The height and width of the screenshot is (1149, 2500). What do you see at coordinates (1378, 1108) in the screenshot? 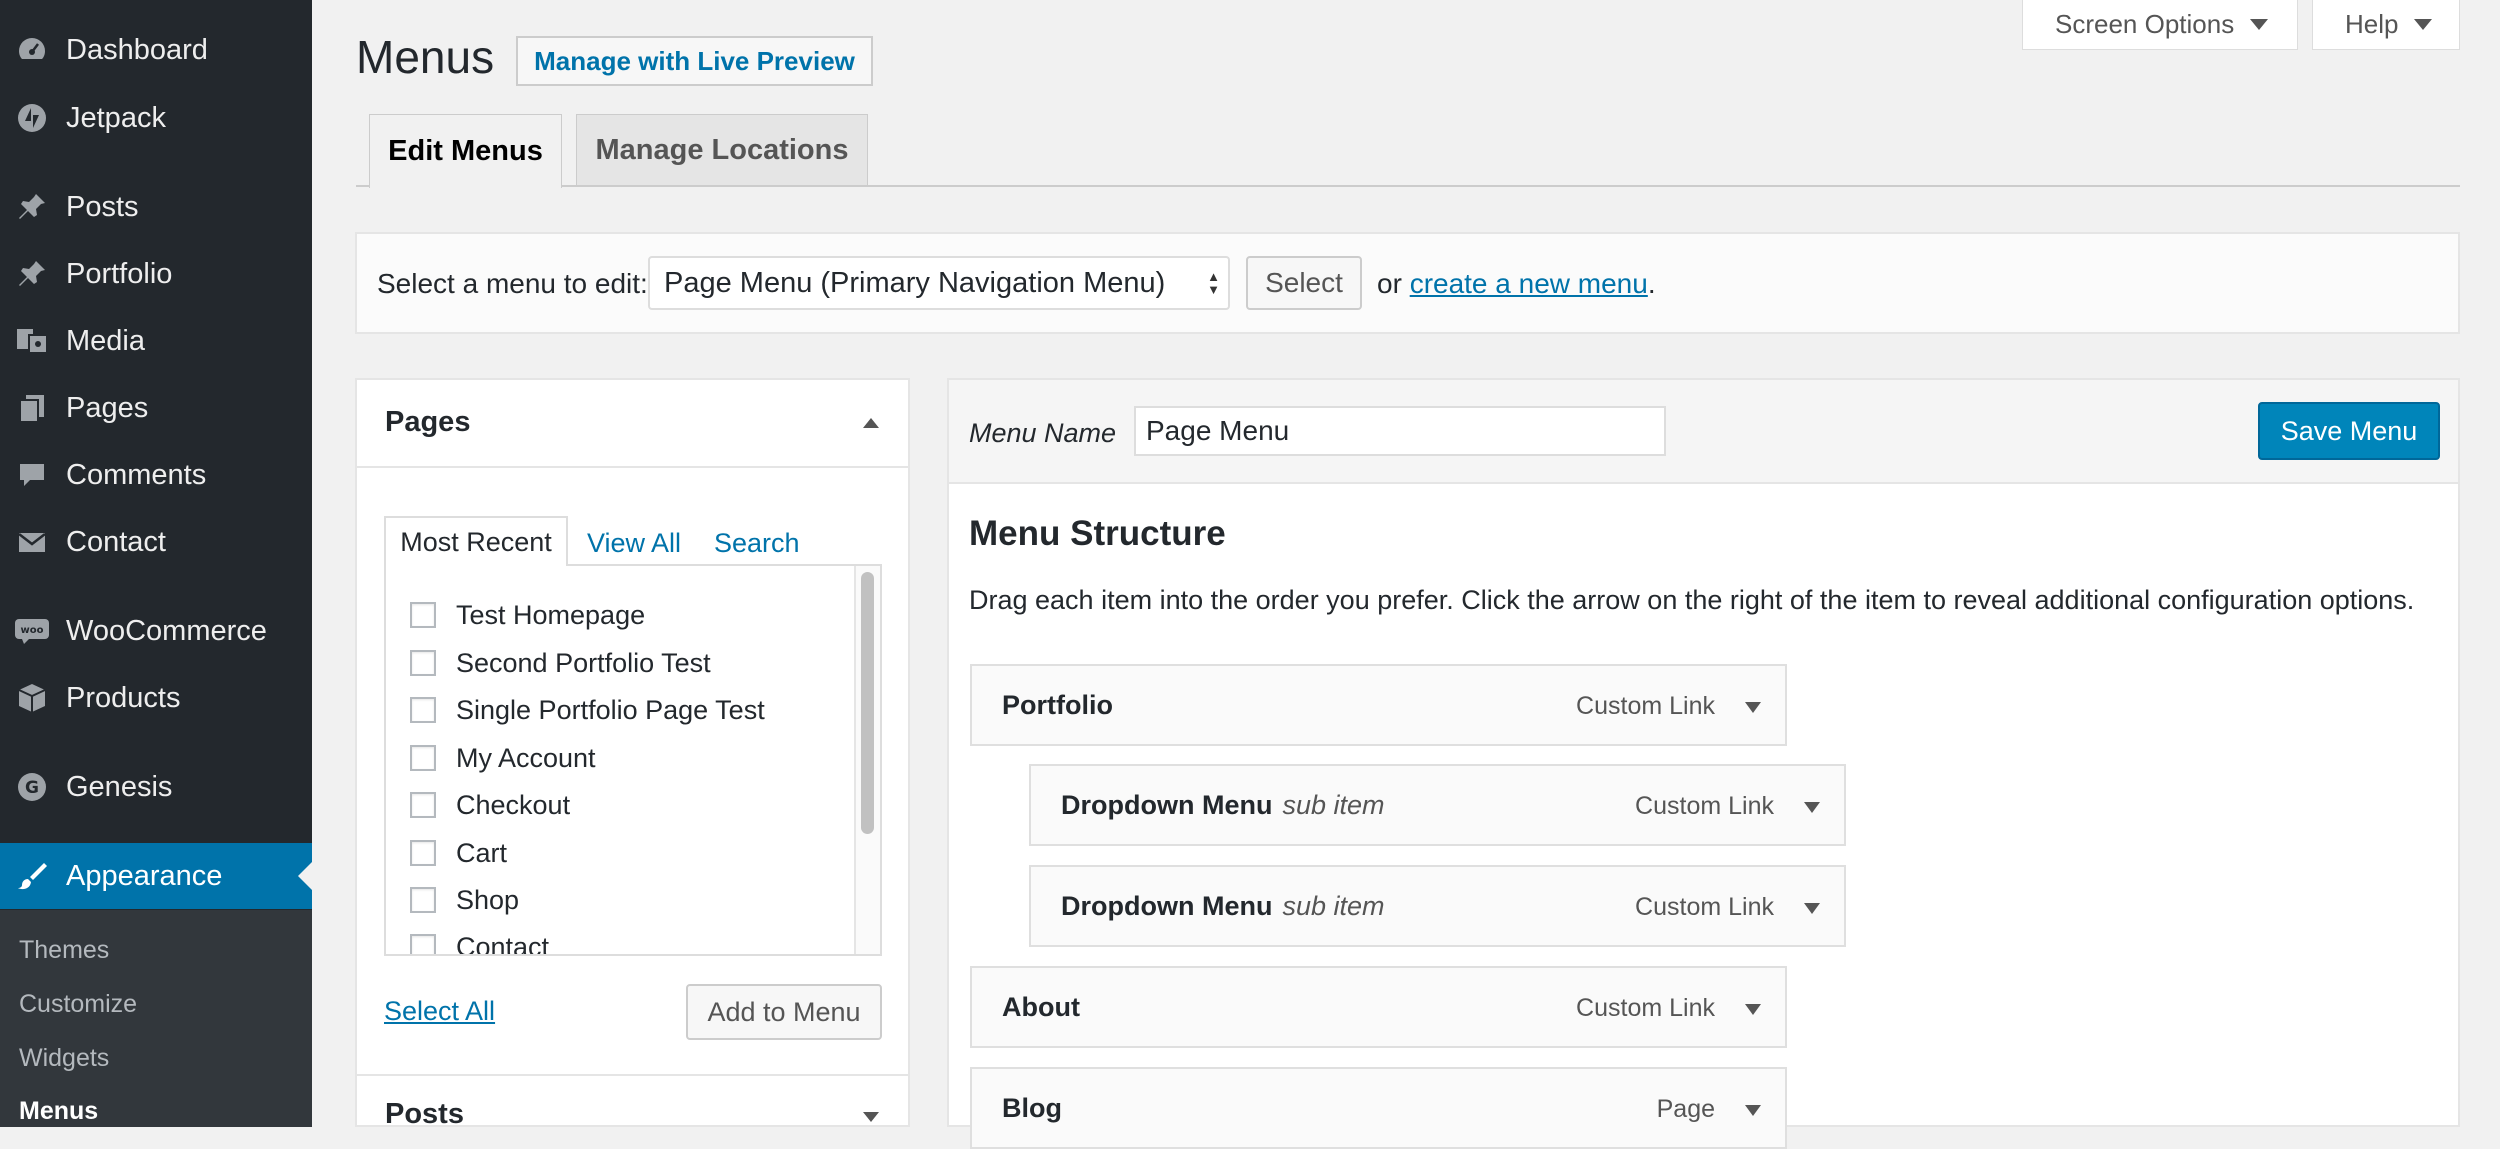
I see `menu-item: Blog Page` at bounding box center [1378, 1108].